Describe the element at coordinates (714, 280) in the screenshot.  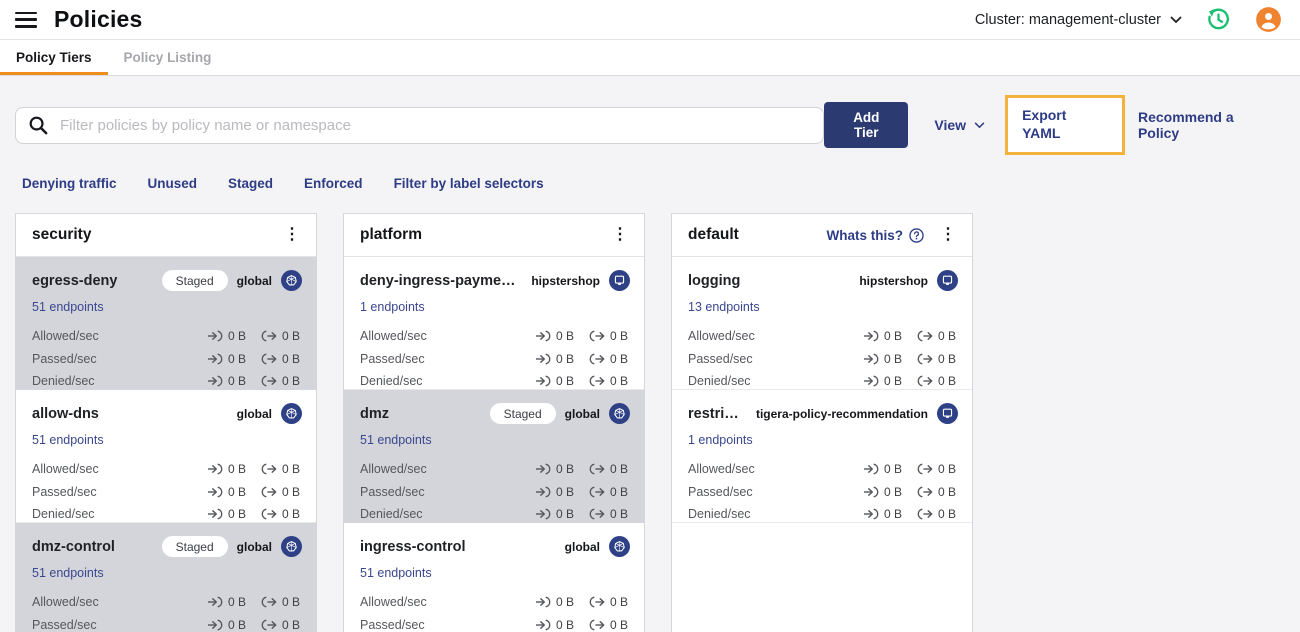
I see `policy-name: logging` at that location.